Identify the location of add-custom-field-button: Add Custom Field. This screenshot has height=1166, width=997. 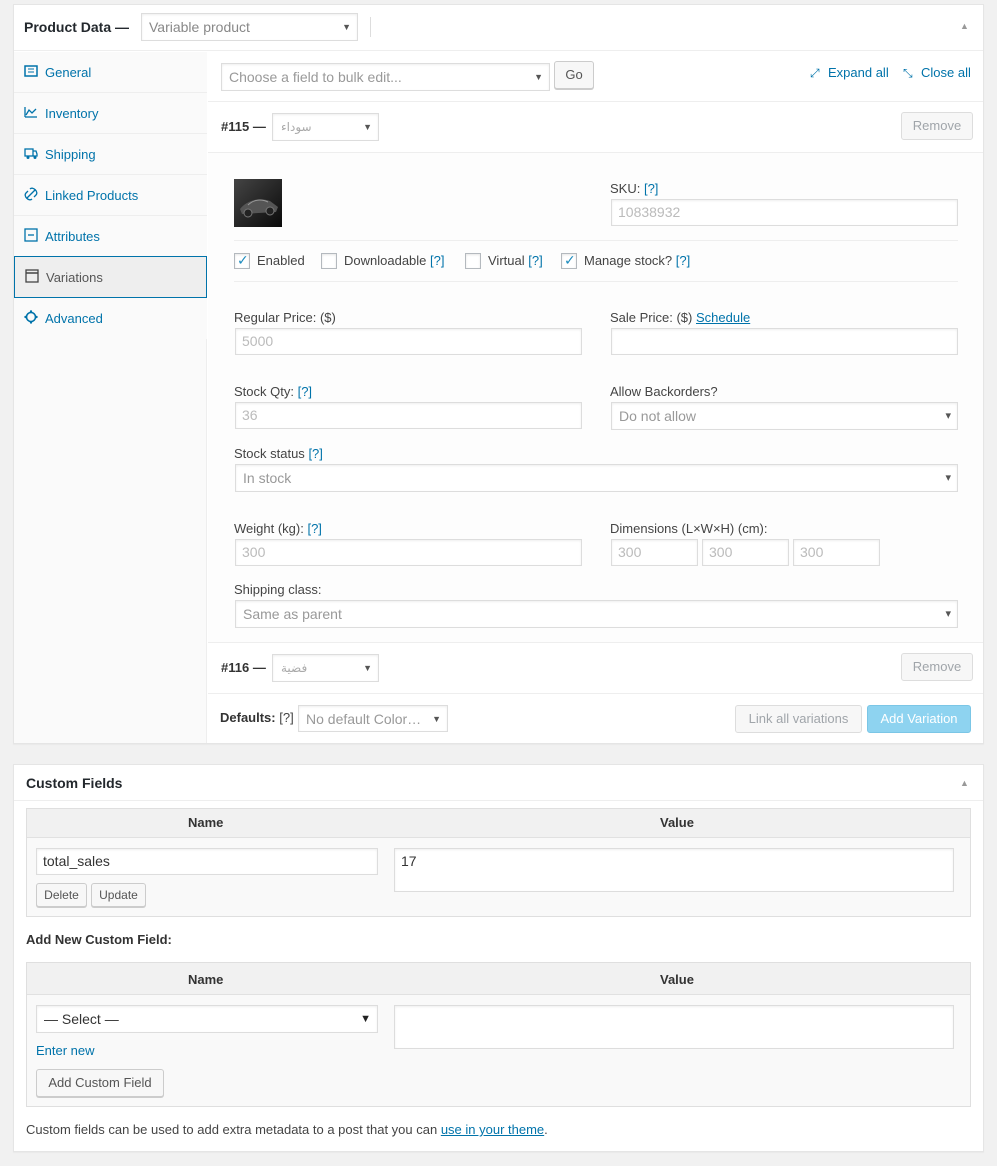
(100, 1083).